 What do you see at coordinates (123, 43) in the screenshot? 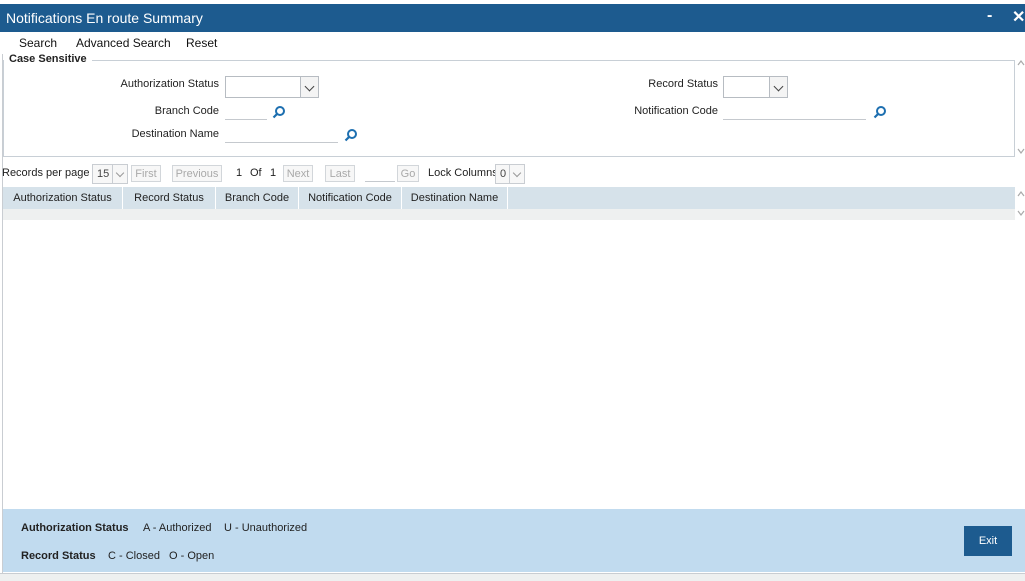
I see `advanced-search-button: Advanced Search` at bounding box center [123, 43].